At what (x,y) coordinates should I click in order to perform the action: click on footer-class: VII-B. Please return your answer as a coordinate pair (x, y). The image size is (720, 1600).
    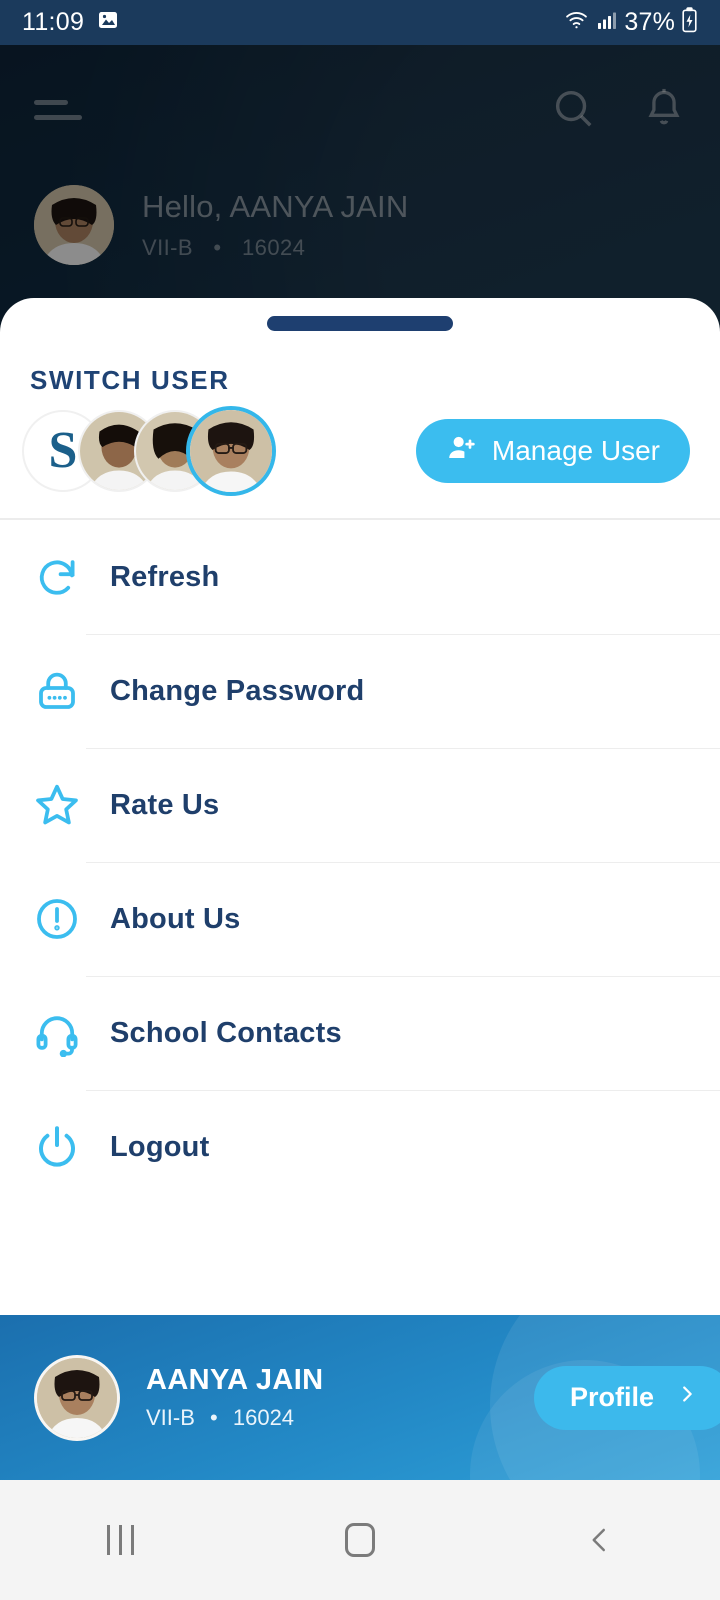
    Looking at the image, I should click on (170, 1417).